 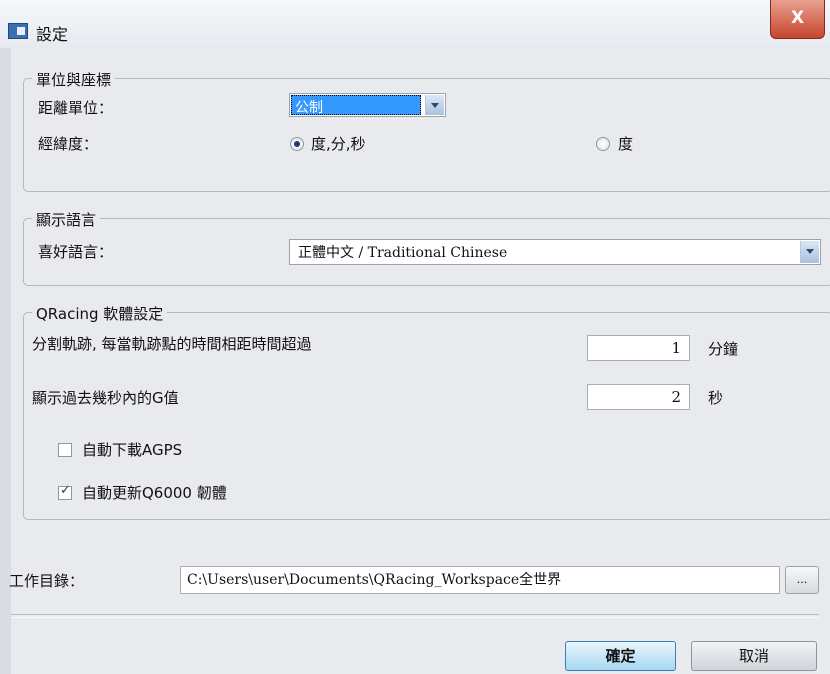 What do you see at coordinates (66, 219) in the screenshot?
I see `language-group-legend: 顯示語言` at bounding box center [66, 219].